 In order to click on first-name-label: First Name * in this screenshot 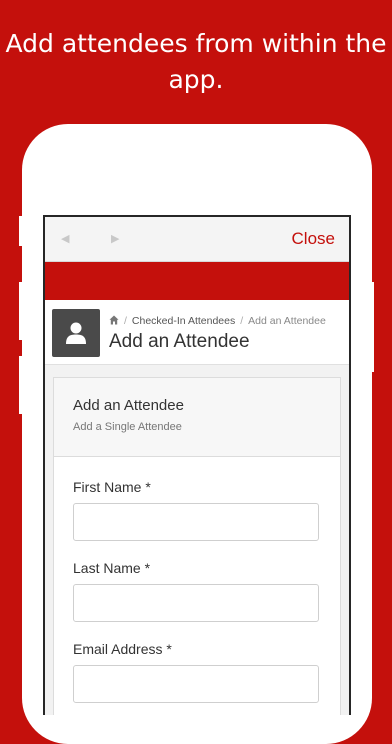, I will do `click(112, 487)`.